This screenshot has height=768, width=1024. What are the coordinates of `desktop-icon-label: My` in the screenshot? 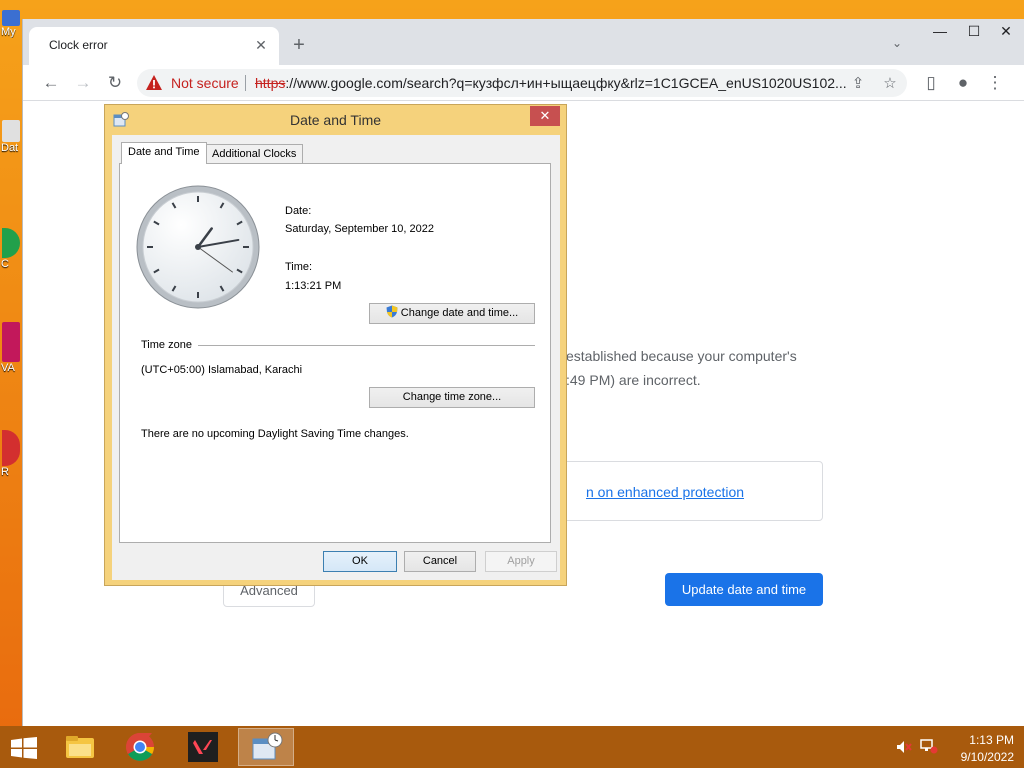 It's located at (8, 32).